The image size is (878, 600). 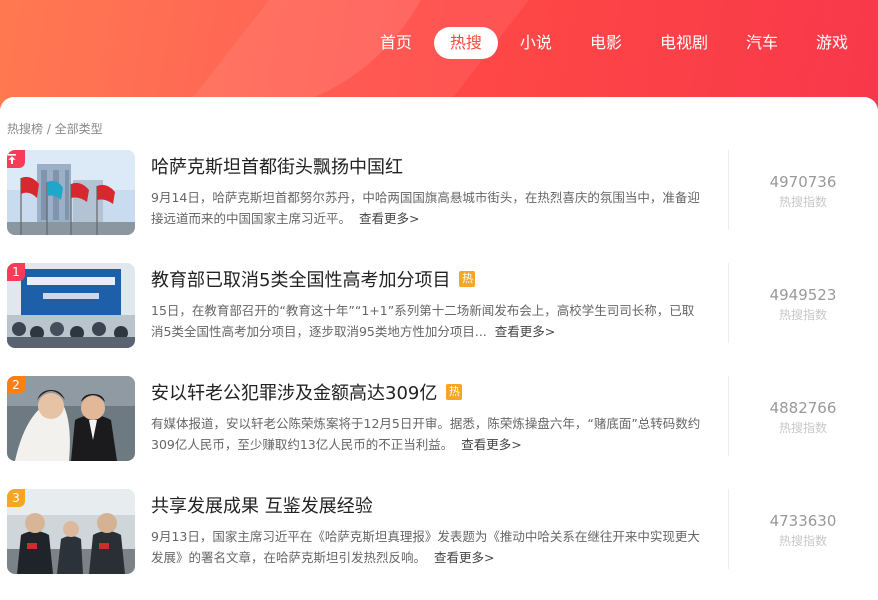 What do you see at coordinates (313, 279) in the screenshot?
I see `news-title: 教育部已取消5类全国性高考加分项目热` at bounding box center [313, 279].